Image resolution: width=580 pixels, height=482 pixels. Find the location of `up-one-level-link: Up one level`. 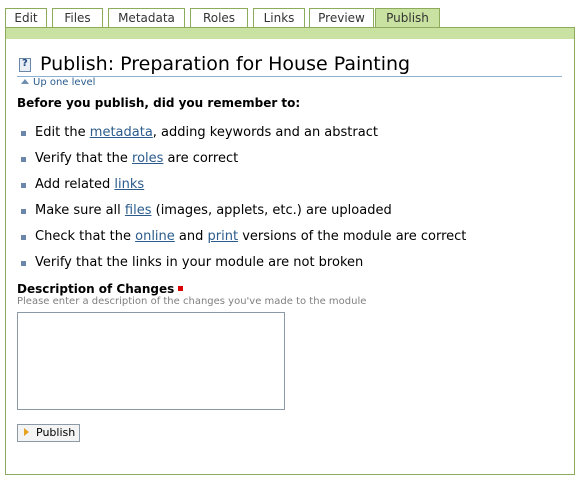

up-one-level-link: Up one level is located at coordinates (58, 82).